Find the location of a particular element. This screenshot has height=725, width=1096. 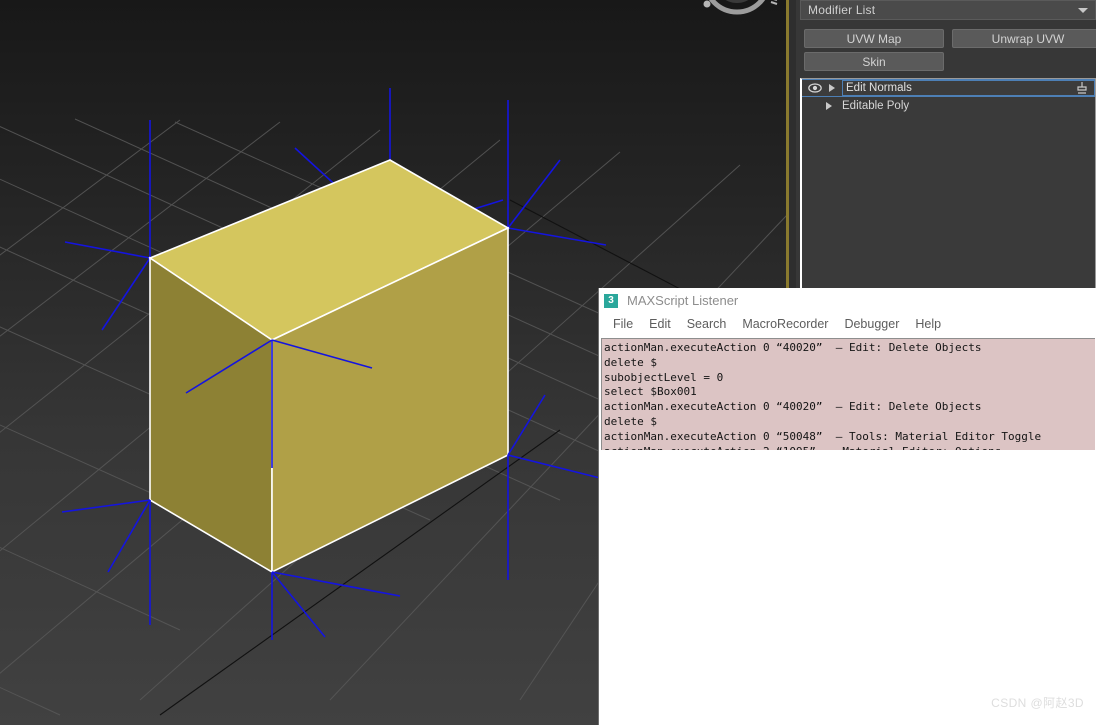

listener-window-title: MAXScript Listener is located at coordinates (683, 300).